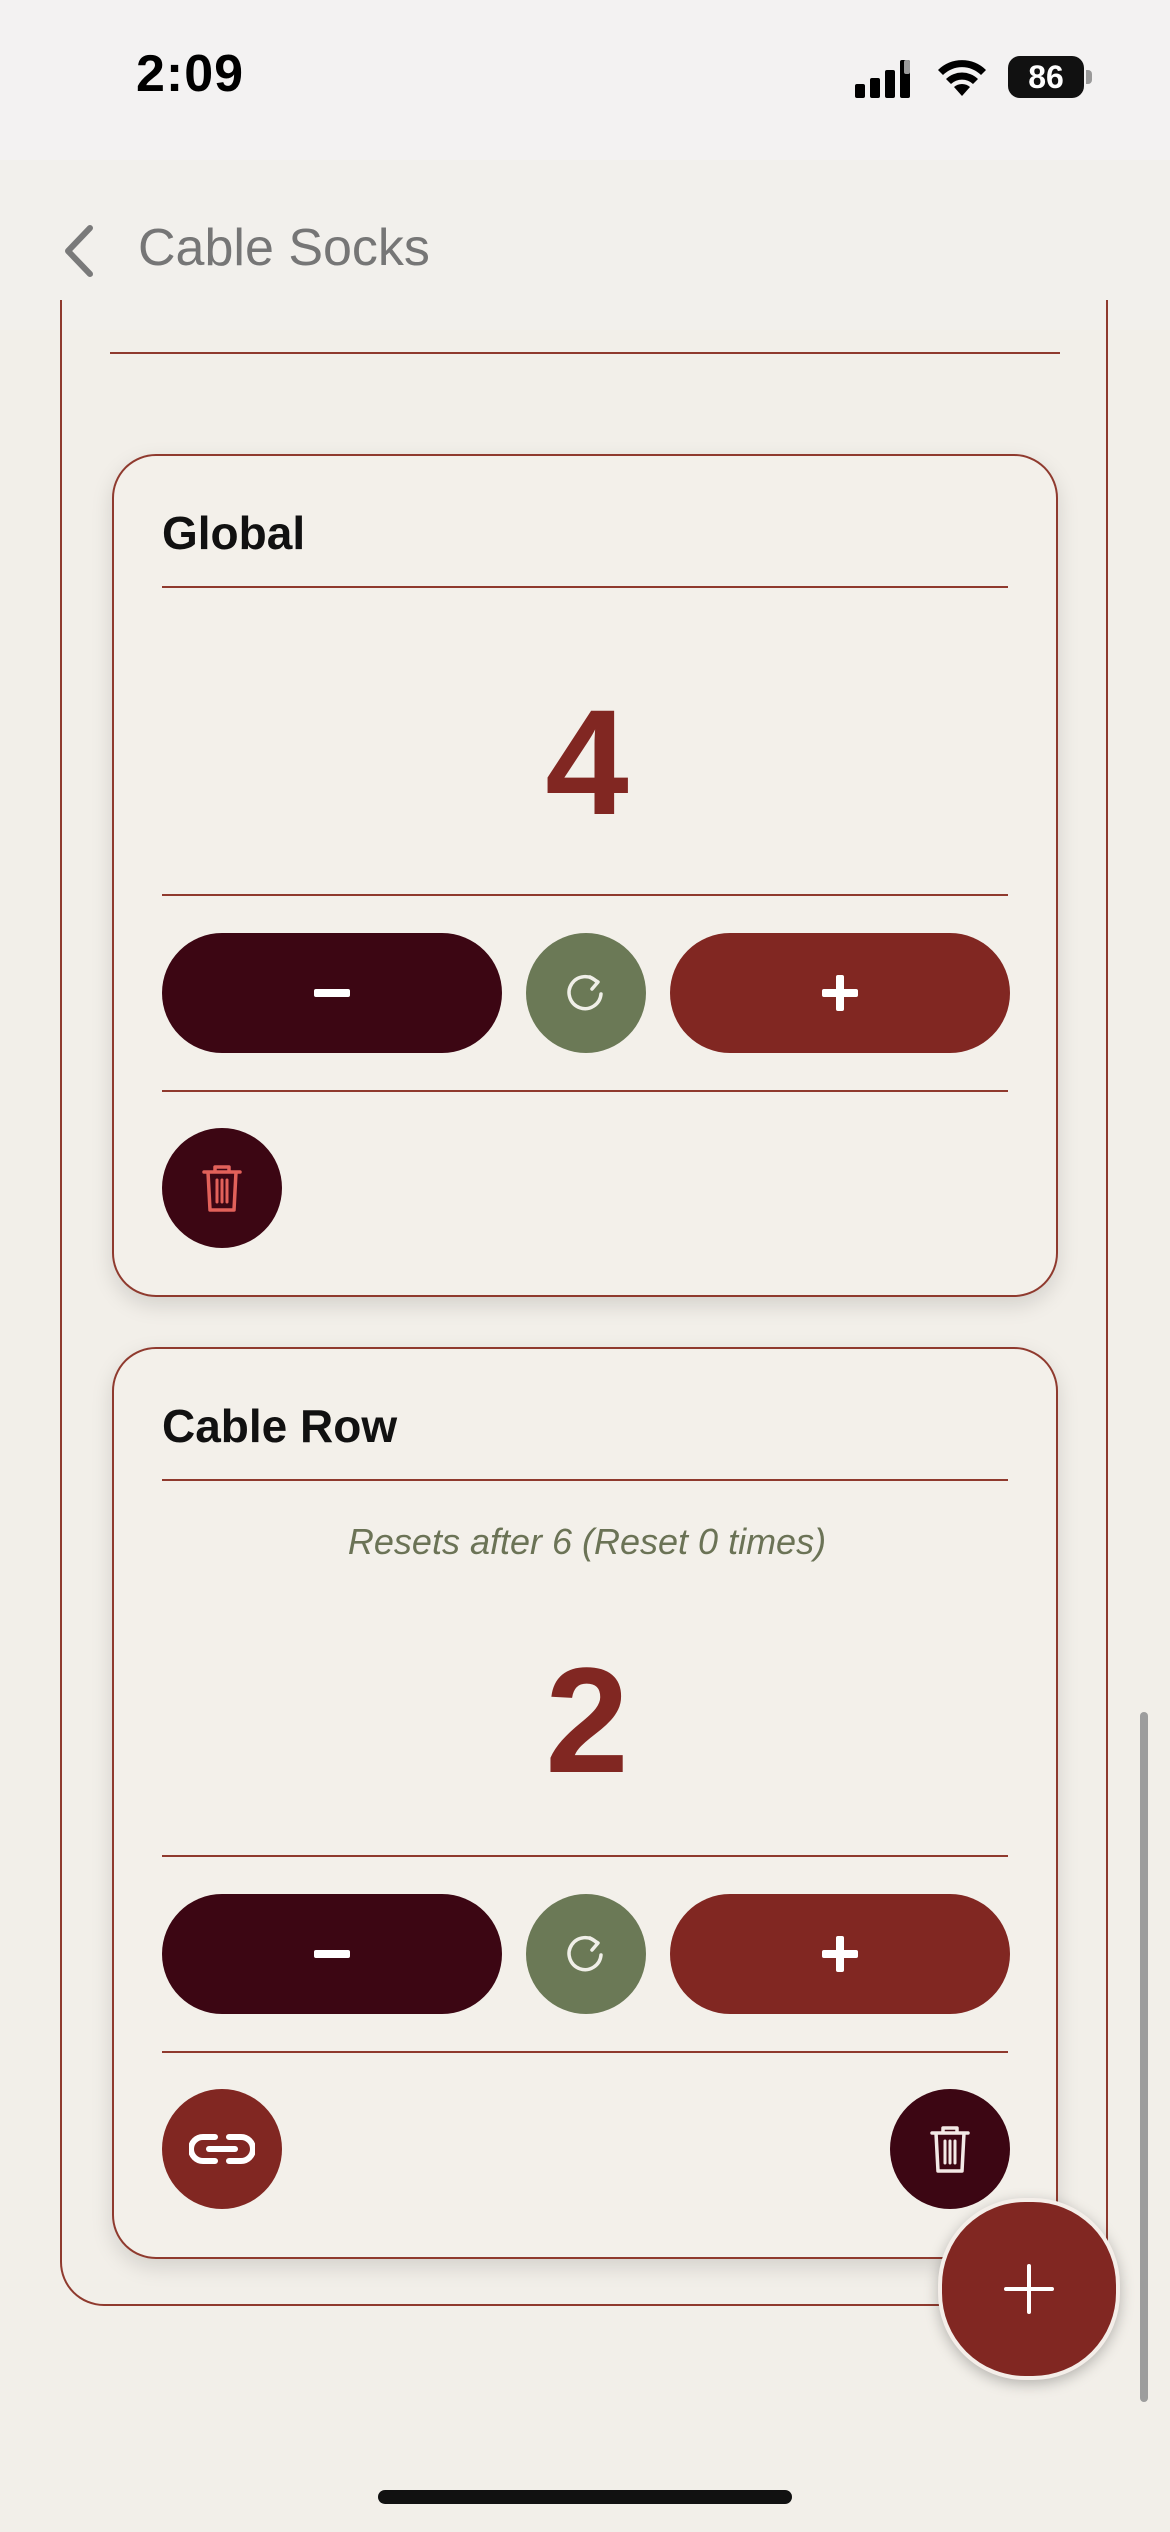 The image size is (1170, 2532). What do you see at coordinates (882, 79) in the screenshot?
I see `cellular-signal-icon` at bounding box center [882, 79].